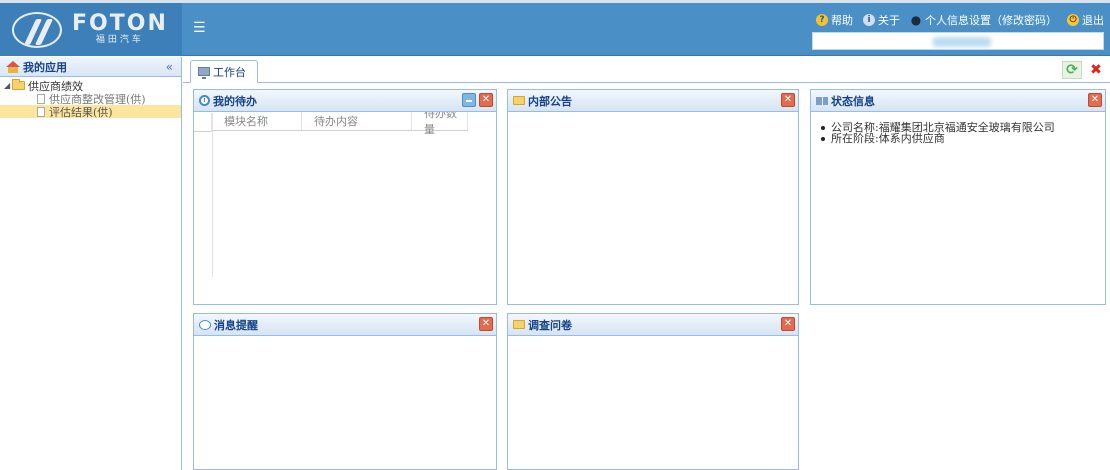  What do you see at coordinates (257, 121) in the screenshot?
I see `column-header-module: 模块名称` at bounding box center [257, 121].